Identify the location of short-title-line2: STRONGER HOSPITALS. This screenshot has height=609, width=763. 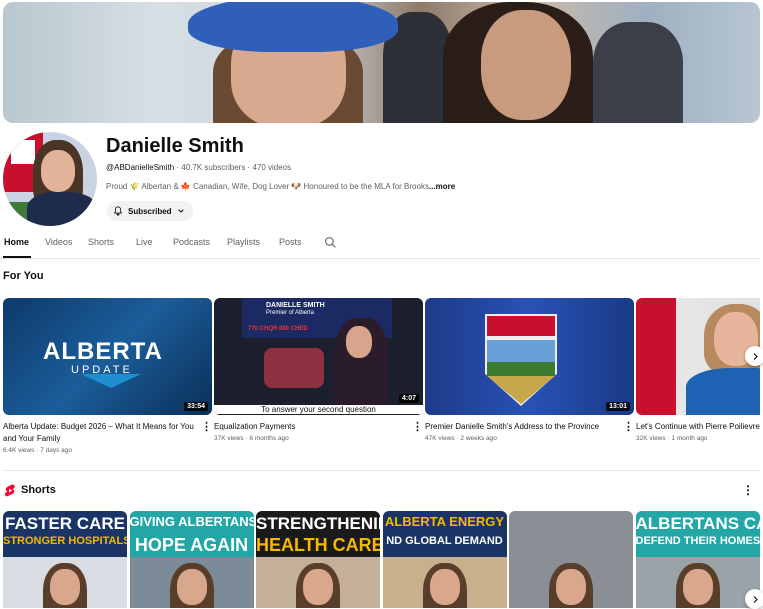
(65, 541).